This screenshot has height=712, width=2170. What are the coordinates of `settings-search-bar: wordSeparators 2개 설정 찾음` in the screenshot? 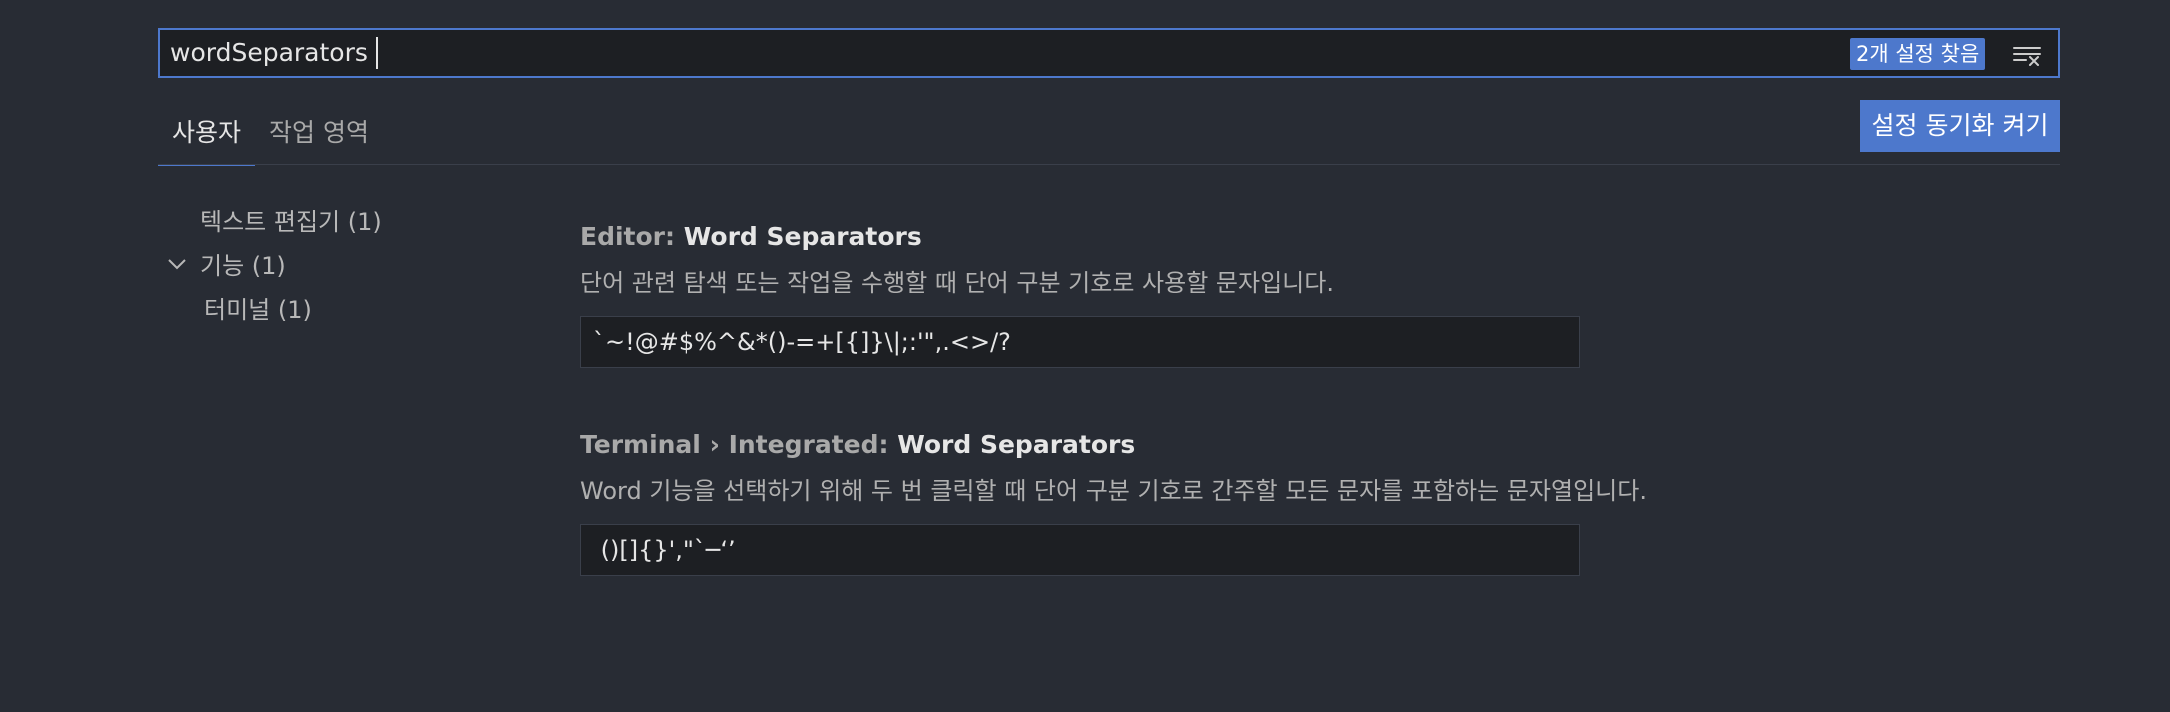 It's located at (1109, 53).